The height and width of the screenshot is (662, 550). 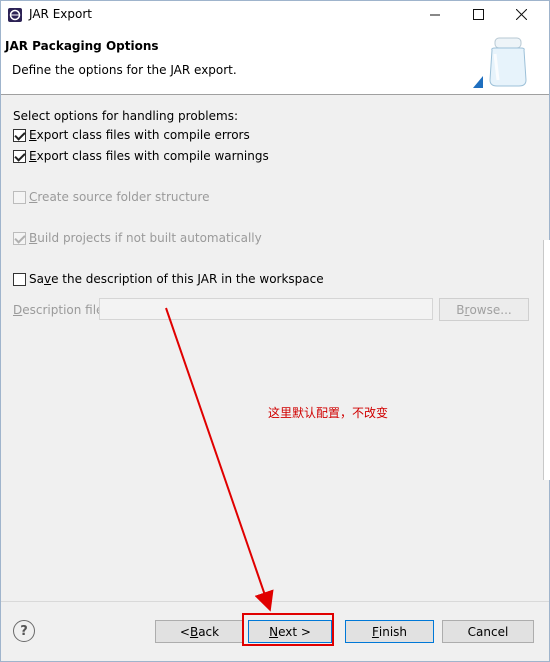 What do you see at coordinates (19, 156) in the screenshot?
I see `export-warnings-checkbox` at bounding box center [19, 156].